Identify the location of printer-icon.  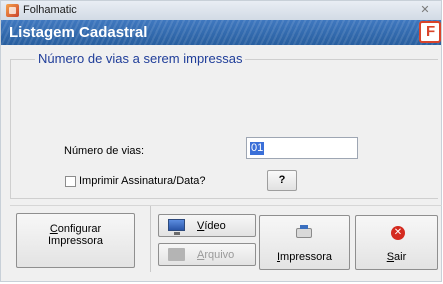
(304, 231).